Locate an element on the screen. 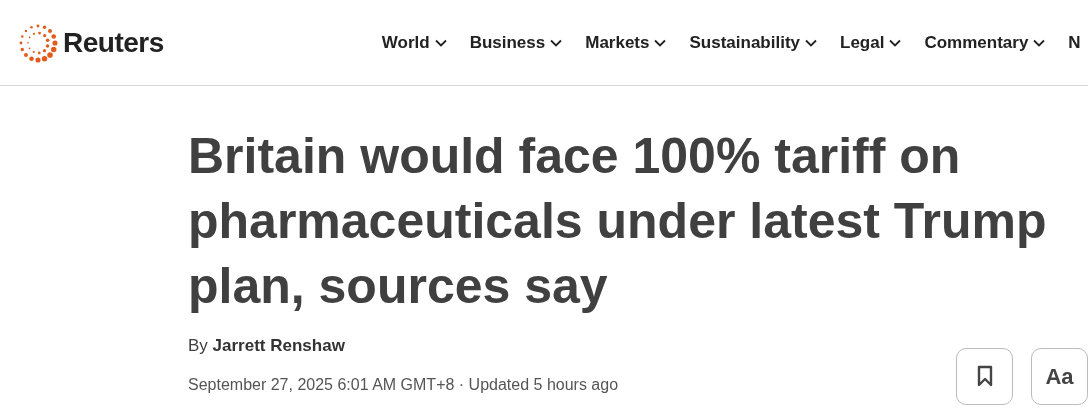  nav-menu-item: Legal is located at coordinates (871, 42).